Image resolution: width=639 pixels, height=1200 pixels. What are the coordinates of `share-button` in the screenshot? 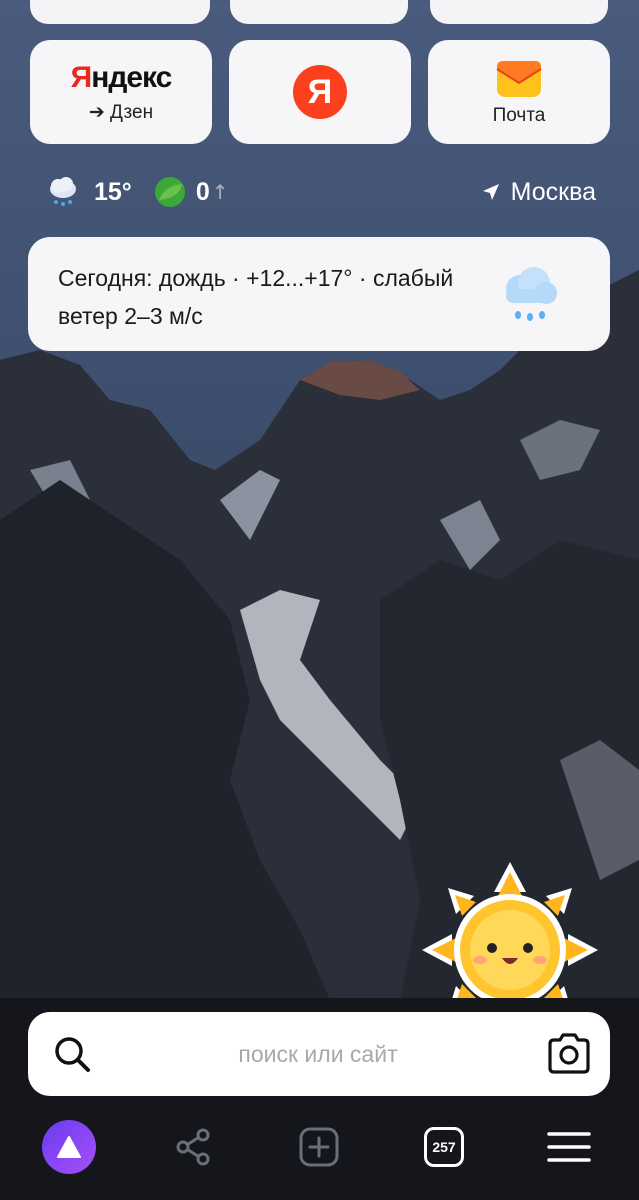 It's located at (193, 1147).